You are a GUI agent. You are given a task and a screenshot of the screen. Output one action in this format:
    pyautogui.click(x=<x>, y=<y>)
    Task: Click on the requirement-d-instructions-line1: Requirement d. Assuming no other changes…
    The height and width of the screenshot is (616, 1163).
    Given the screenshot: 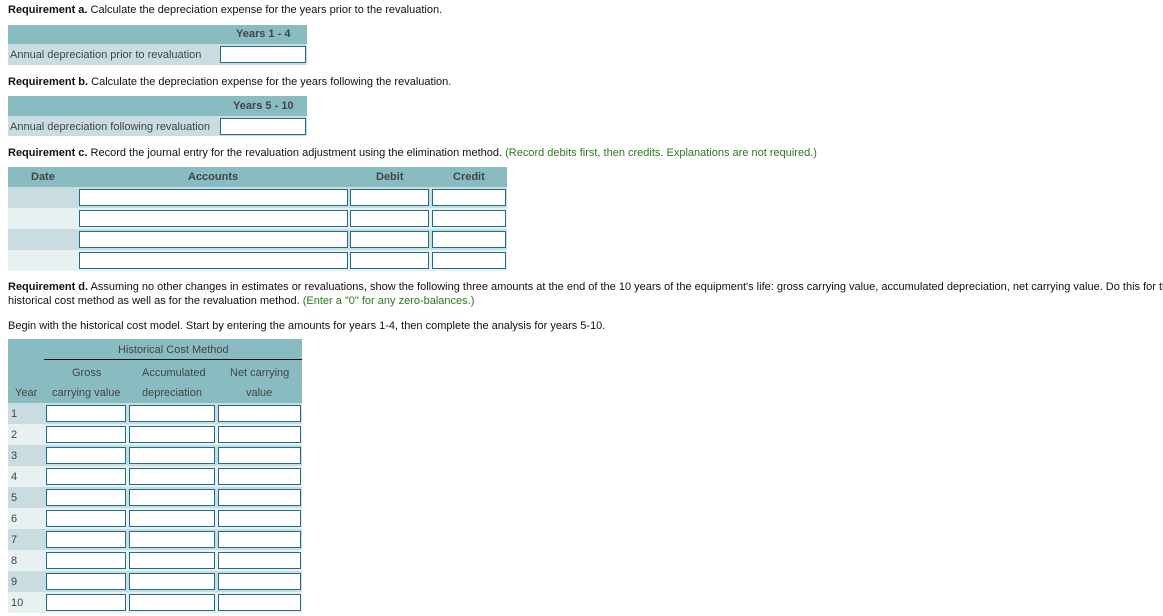 What is the action you would take?
    pyautogui.click(x=585, y=287)
    